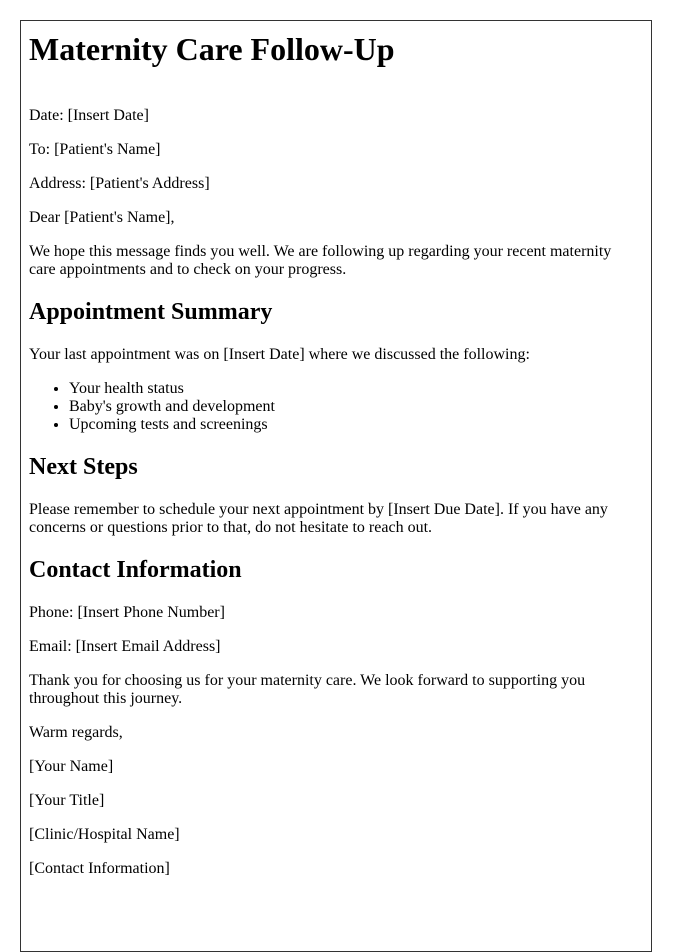 The image size is (700, 952). What do you see at coordinates (89, 115) in the screenshot?
I see `date-line: Date: [Insert Date]` at bounding box center [89, 115].